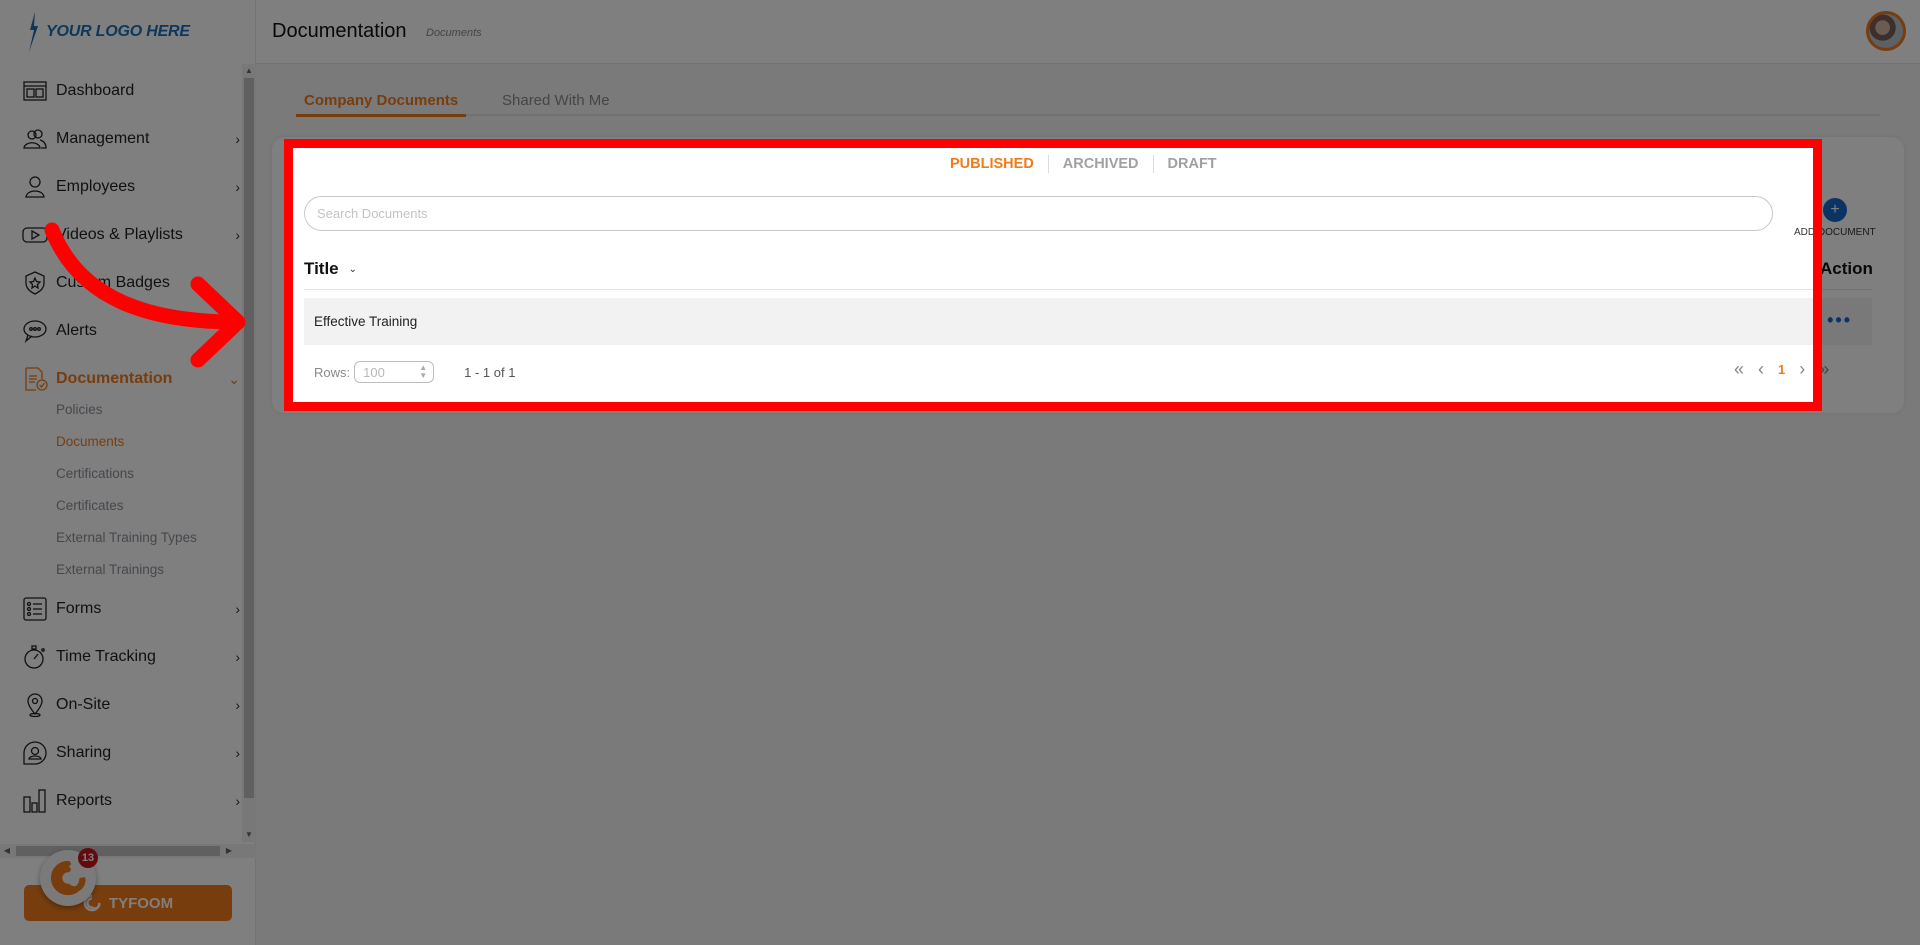 This screenshot has height=945, width=1920. What do you see at coordinates (1824, 369) in the screenshot?
I see `last-page-icon: »` at bounding box center [1824, 369].